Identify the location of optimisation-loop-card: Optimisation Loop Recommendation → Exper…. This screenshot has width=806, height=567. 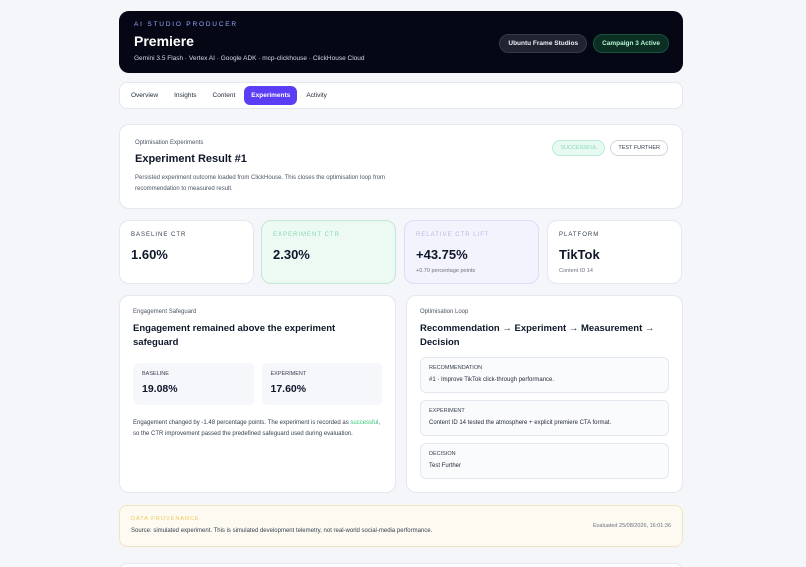
(544, 394).